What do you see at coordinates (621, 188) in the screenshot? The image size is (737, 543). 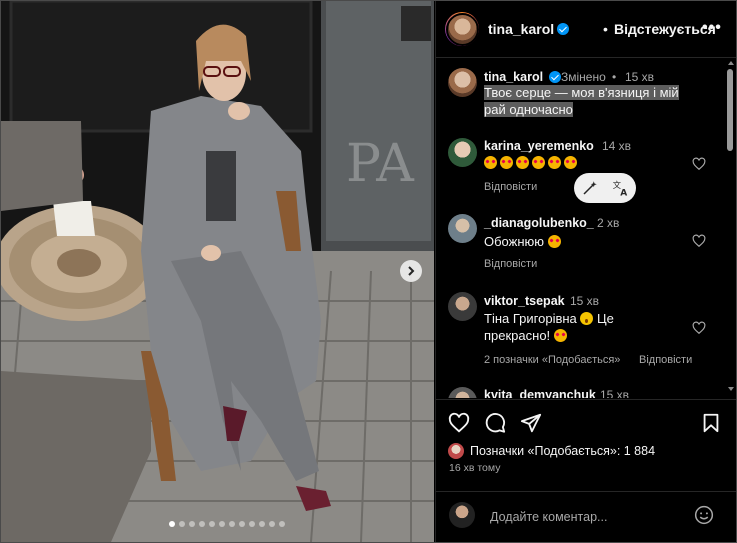 I see `translate-icon: 文A` at bounding box center [621, 188].